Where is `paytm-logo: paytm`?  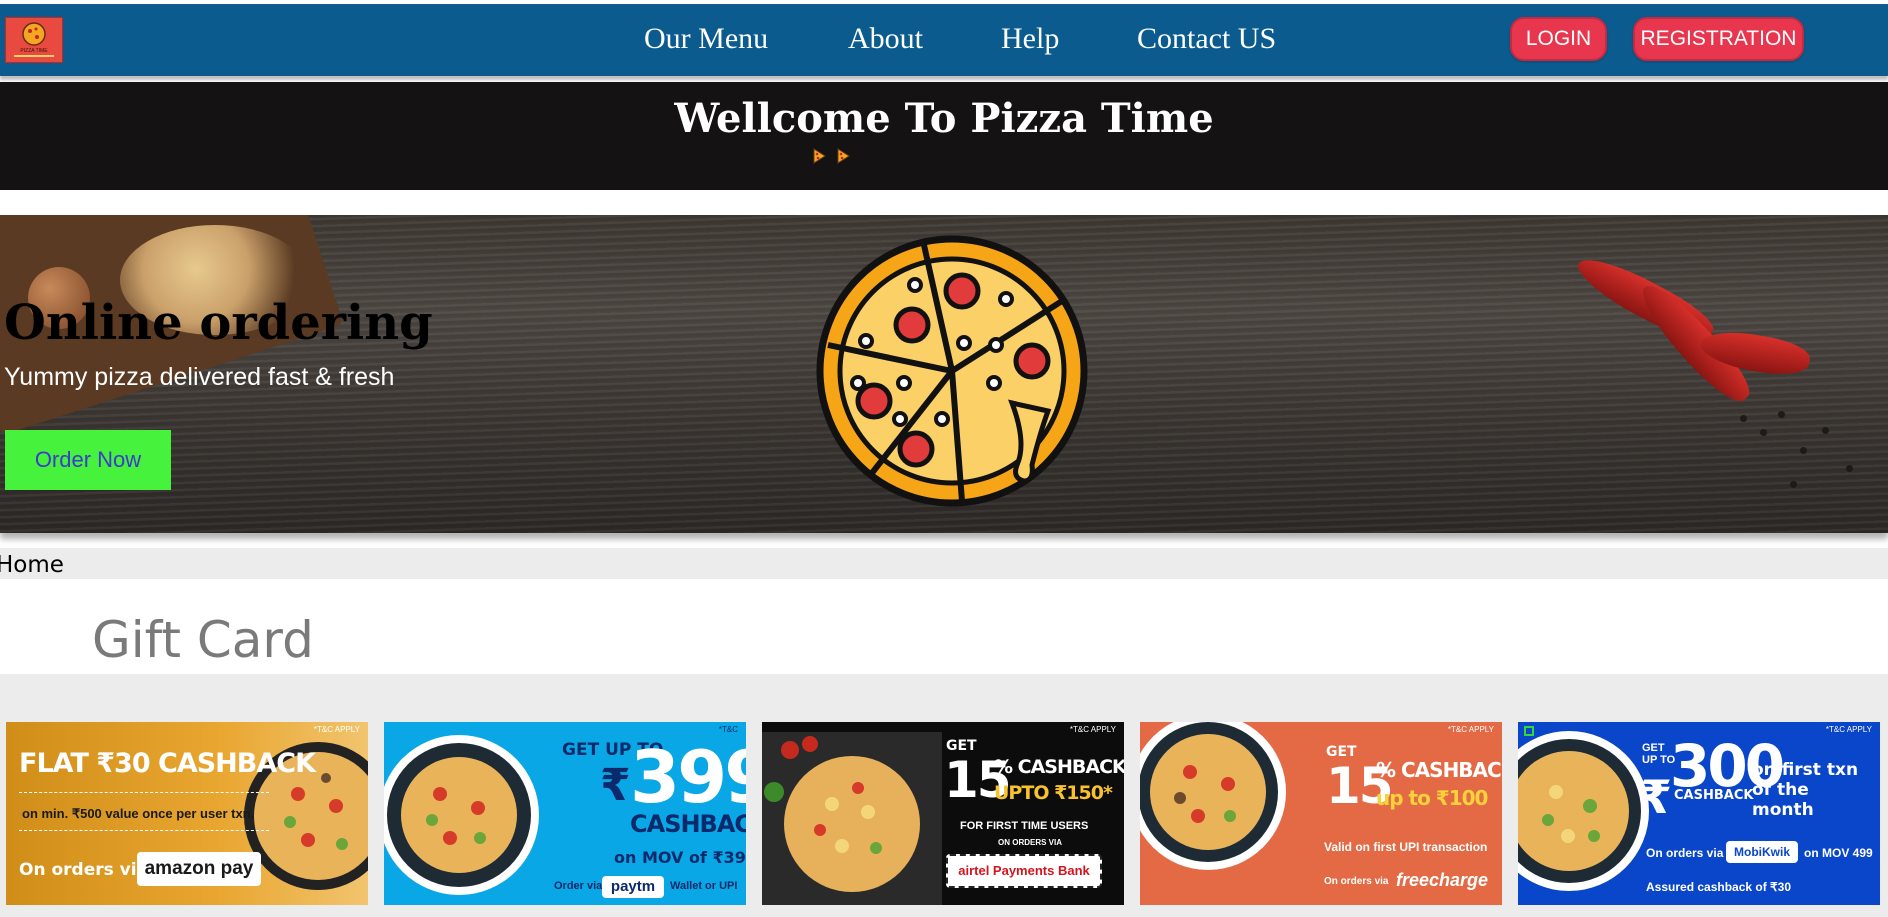
paytm-logo: paytm is located at coordinates (633, 887).